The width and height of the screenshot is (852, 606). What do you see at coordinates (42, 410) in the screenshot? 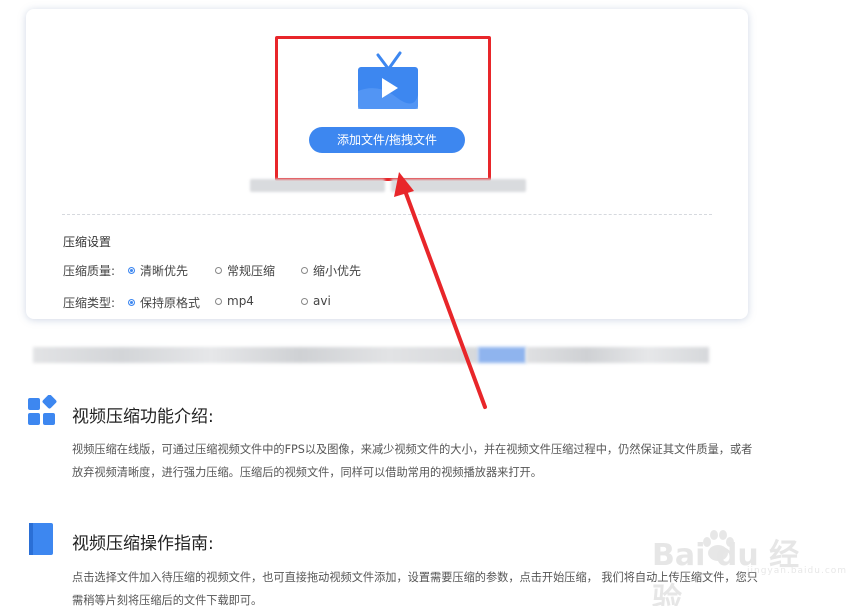
I see `grid-diamond-icon` at bounding box center [42, 410].